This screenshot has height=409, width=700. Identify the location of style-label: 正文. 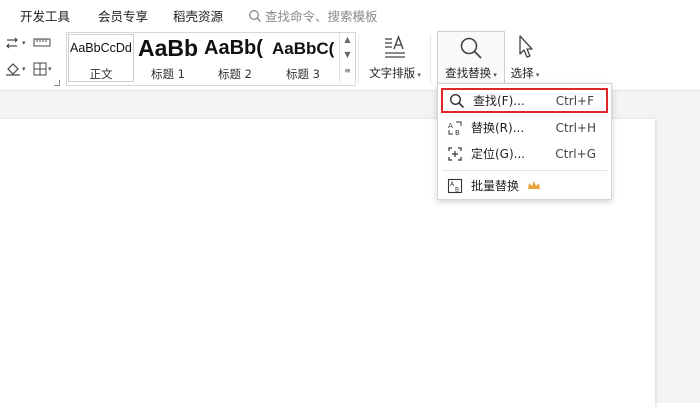
(101, 74).